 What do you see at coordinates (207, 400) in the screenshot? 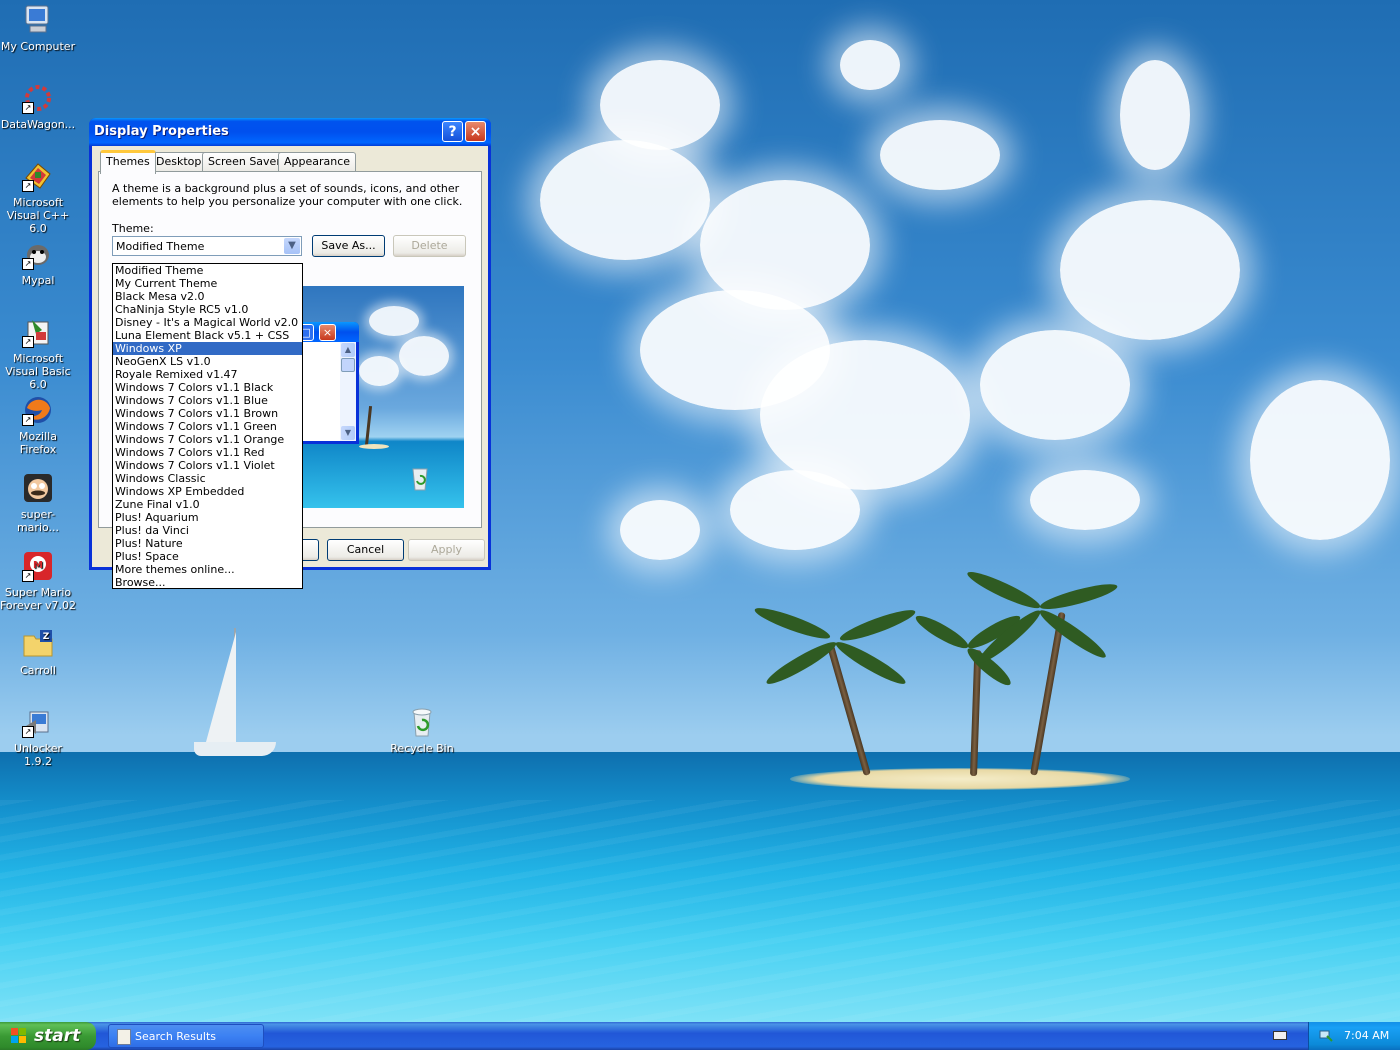
I see `theme-option: Windows 7 Colors v1.1 Blue` at bounding box center [207, 400].